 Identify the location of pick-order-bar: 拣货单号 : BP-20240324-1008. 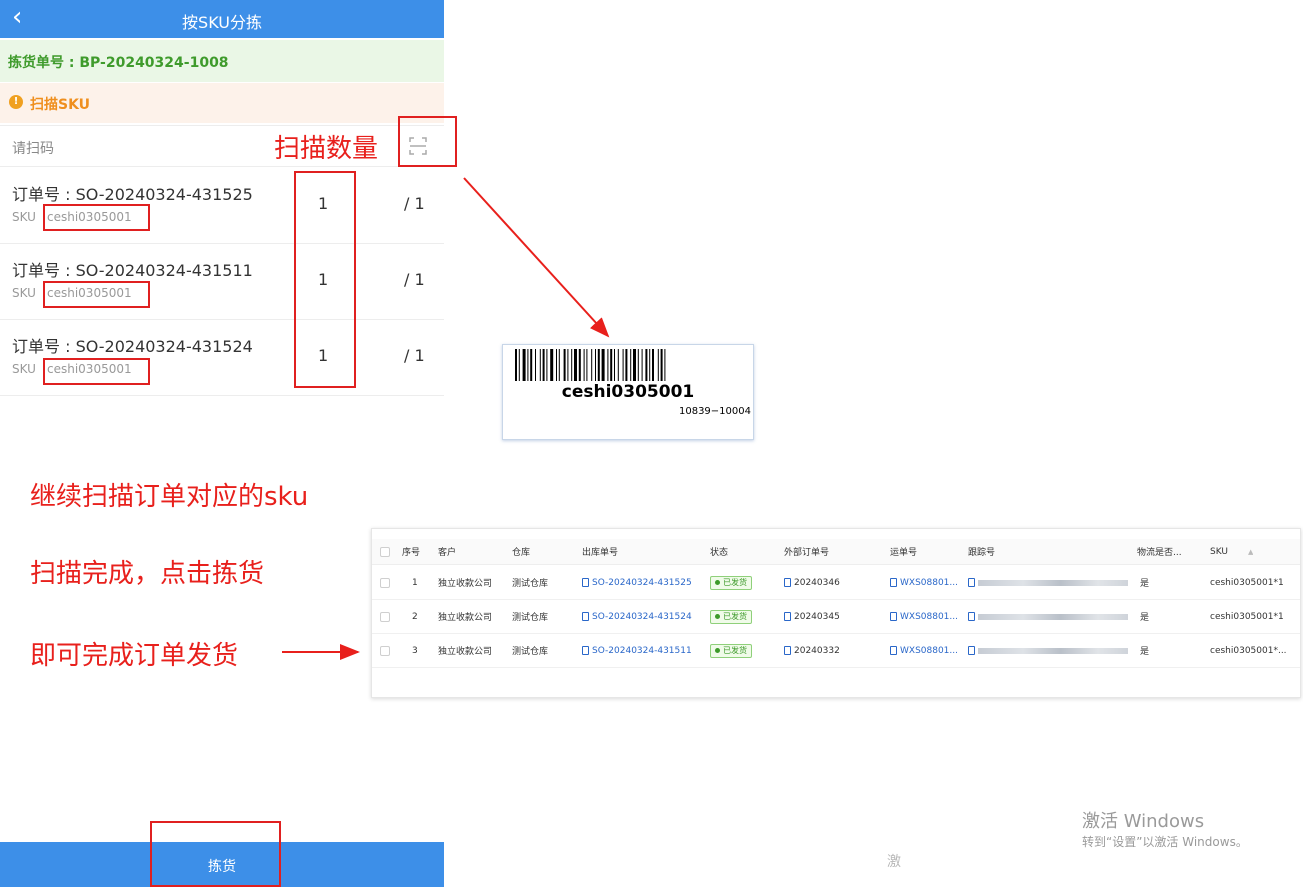
(222, 61).